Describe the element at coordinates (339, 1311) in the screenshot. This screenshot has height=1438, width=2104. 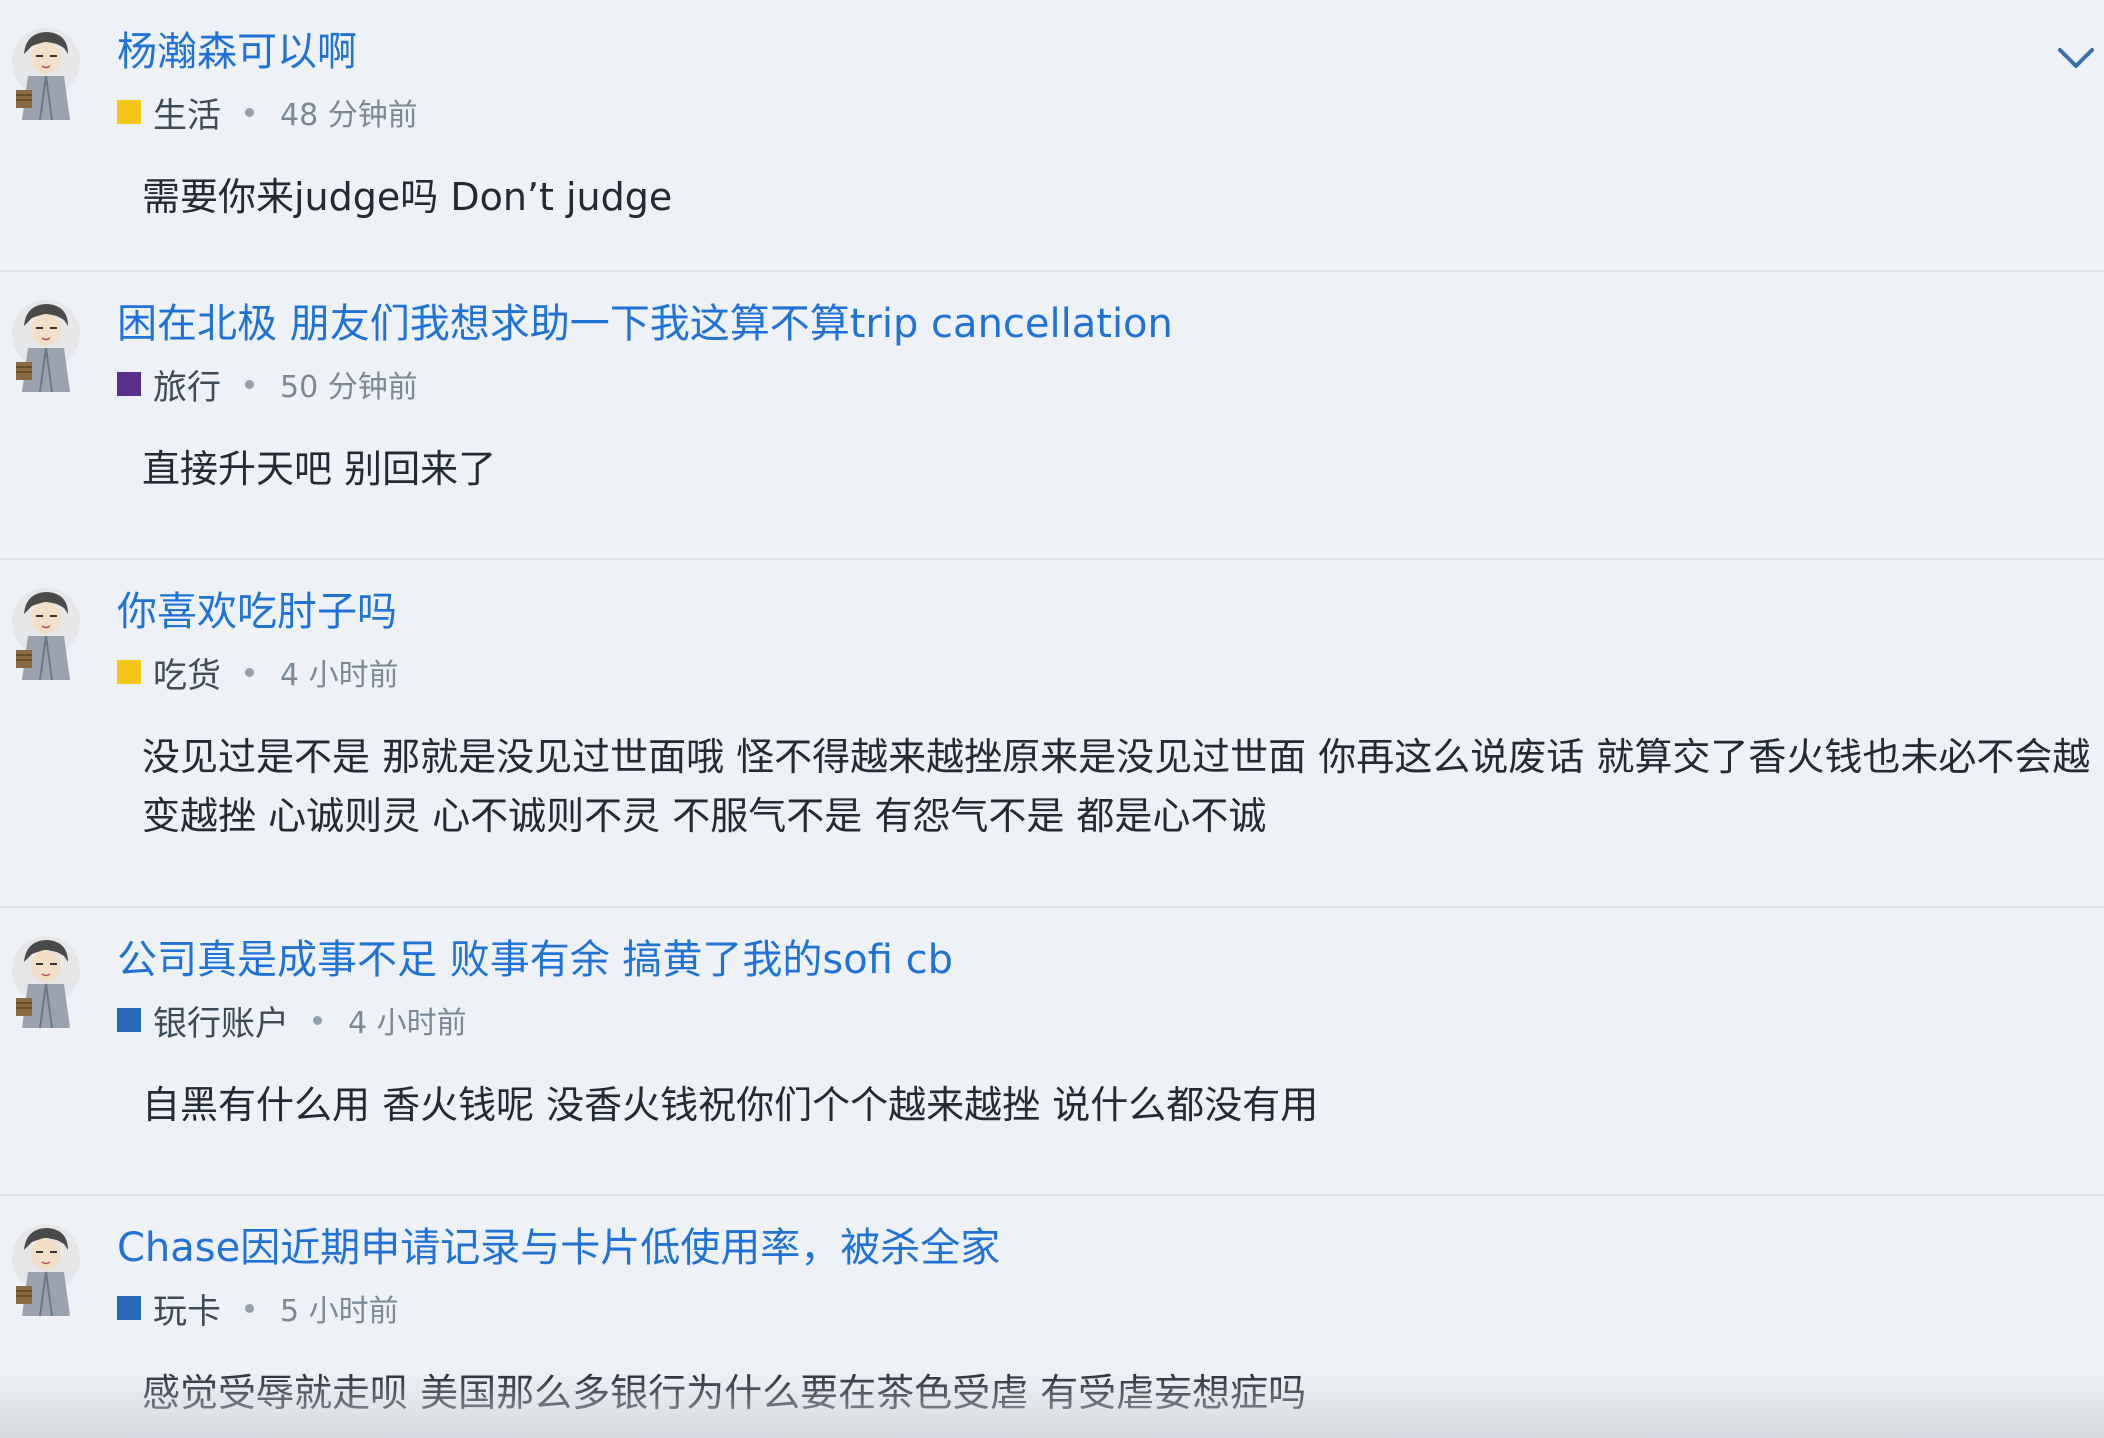
I see `post-time: 5 小时前` at that location.